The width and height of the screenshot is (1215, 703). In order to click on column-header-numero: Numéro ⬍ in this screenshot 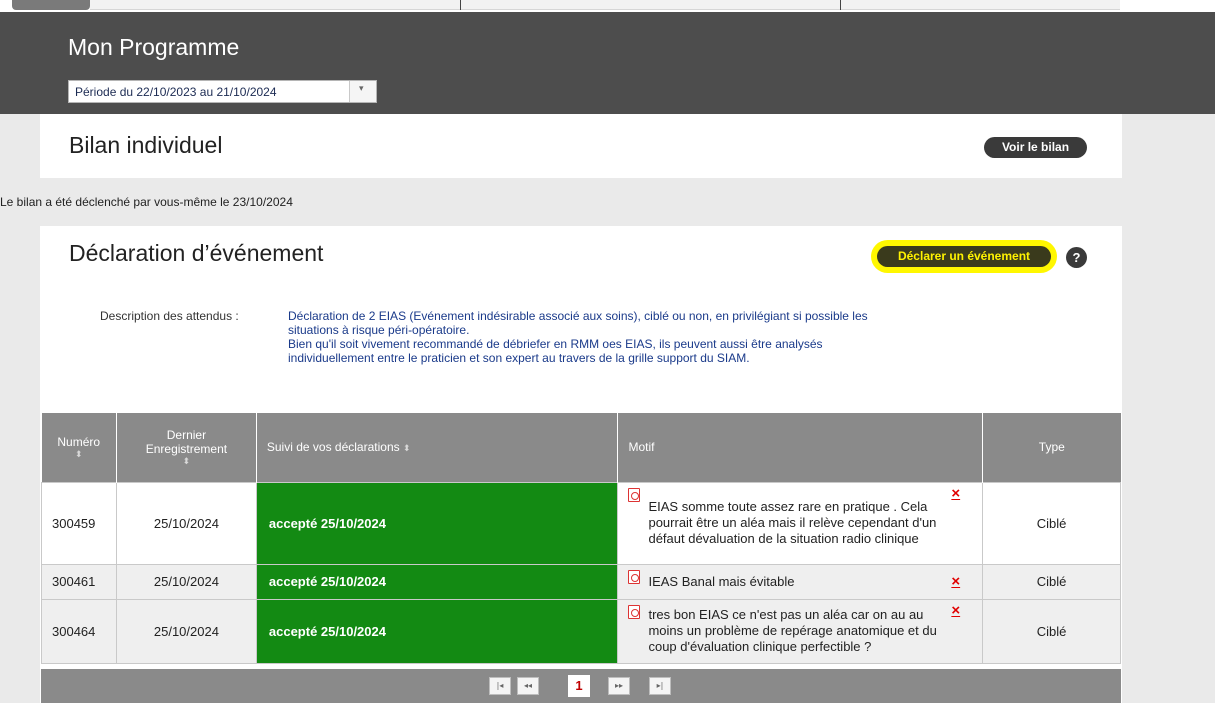, I will do `click(79, 447)`.